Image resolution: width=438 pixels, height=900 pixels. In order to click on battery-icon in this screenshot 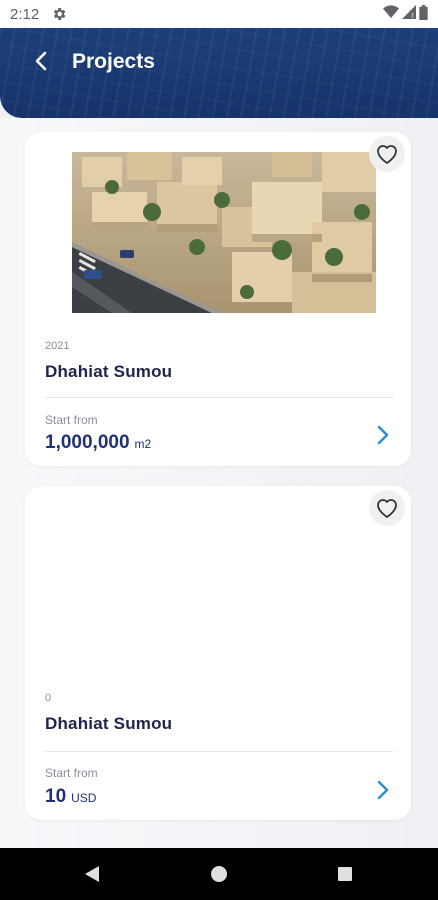, I will do `click(423, 14)`.